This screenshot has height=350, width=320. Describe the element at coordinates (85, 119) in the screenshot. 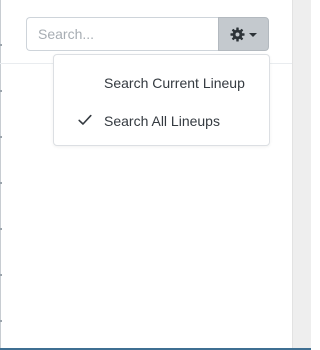

I see `check-icon` at that location.